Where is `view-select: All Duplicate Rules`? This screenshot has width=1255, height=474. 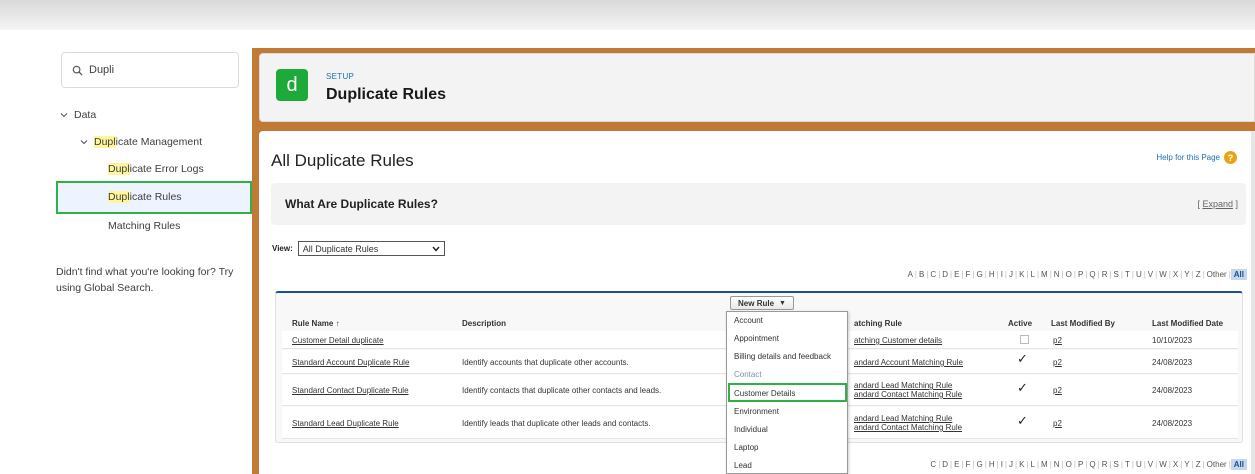 view-select: All Duplicate Rules is located at coordinates (371, 248).